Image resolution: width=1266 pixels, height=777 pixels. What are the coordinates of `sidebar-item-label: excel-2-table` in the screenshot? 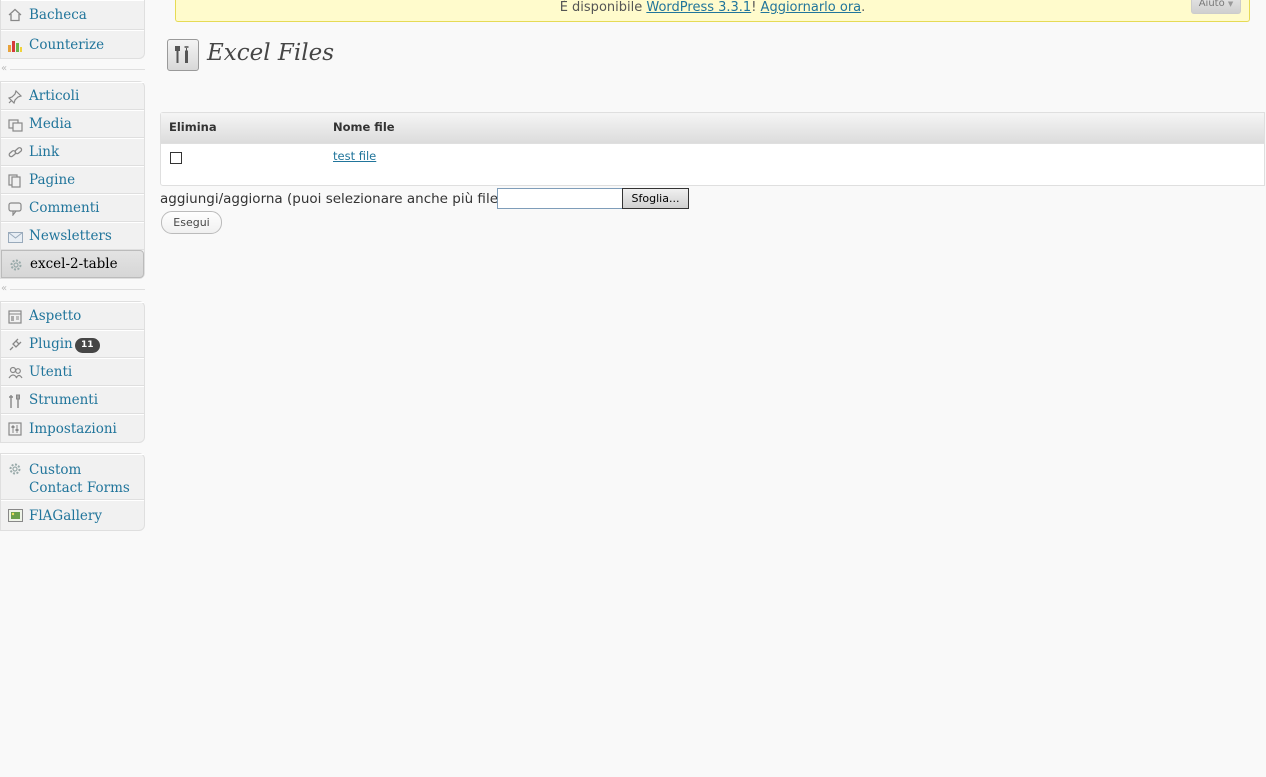 It's located at (74, 264).